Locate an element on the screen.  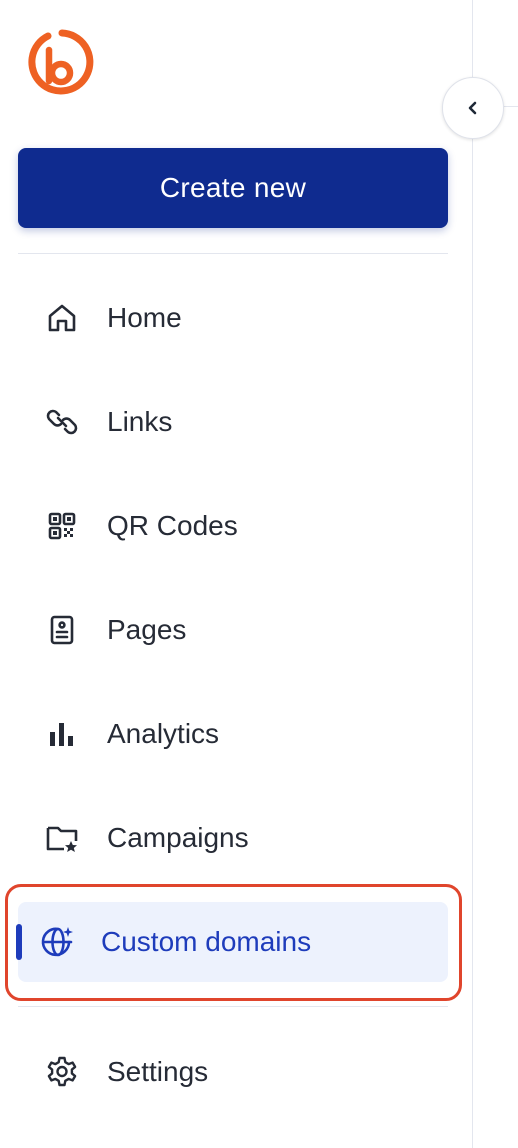
sidebar-item-links: Links is located at coordinates (233, 422).